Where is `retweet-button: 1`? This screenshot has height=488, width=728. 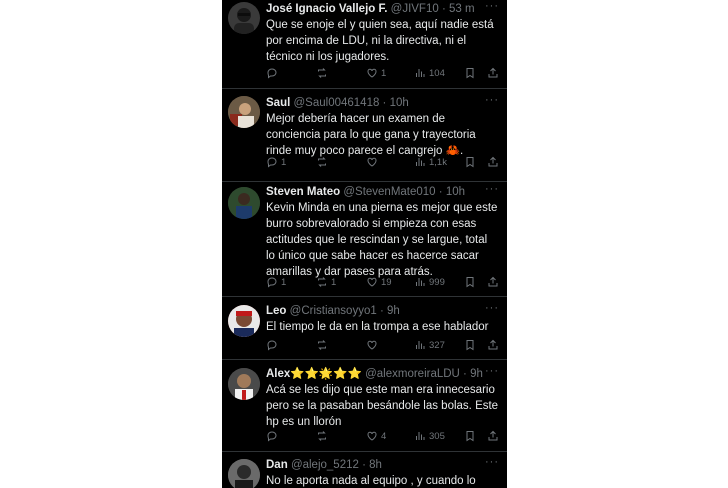 retweet-button: 1 is located at coordinates (326, 282).